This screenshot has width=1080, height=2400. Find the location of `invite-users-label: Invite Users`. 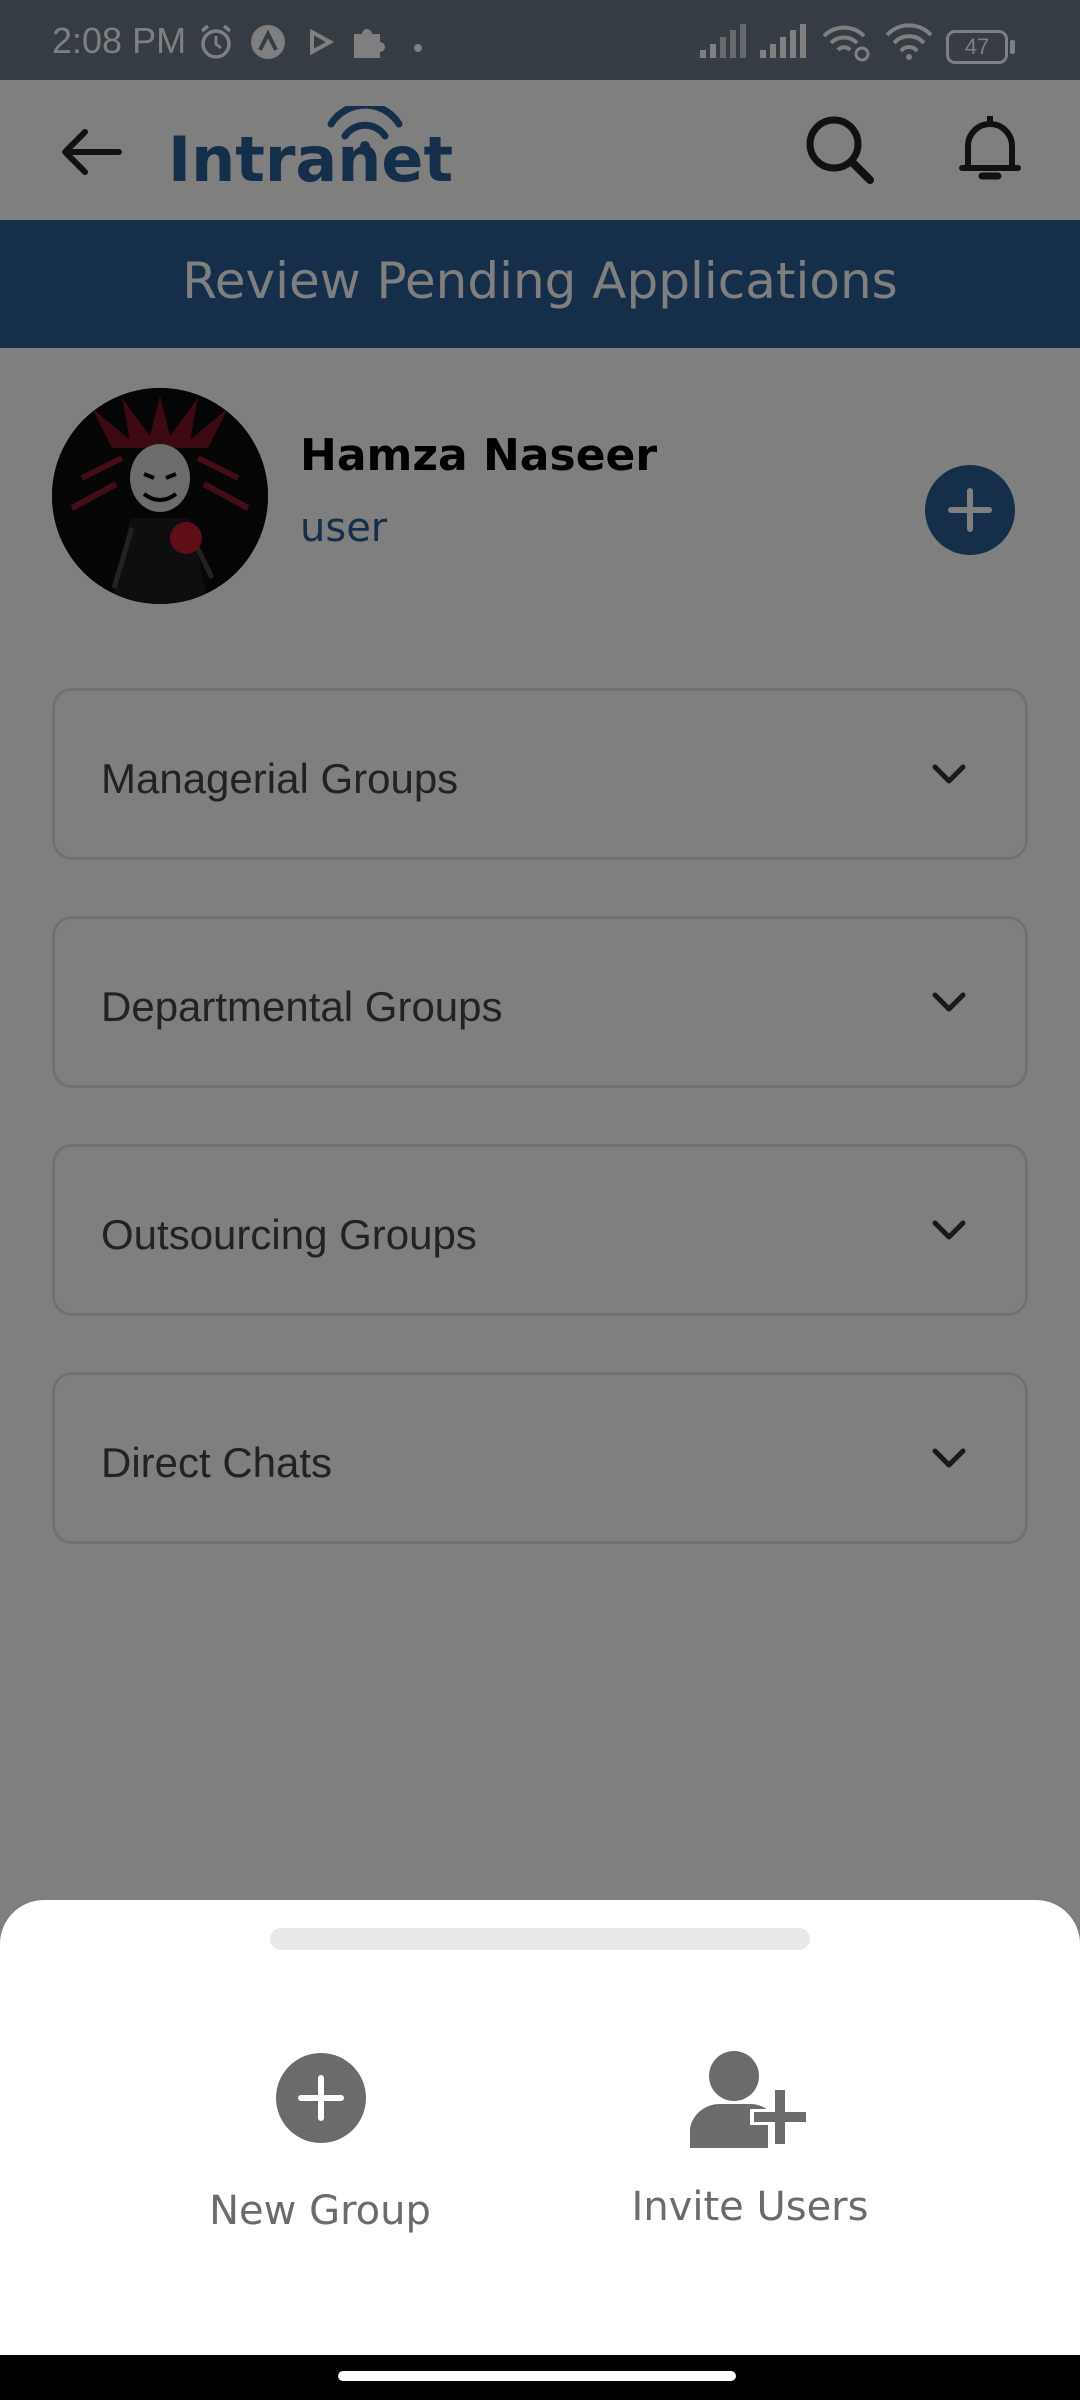

invite-users-label: Invite Users is located at coordinates (750, 2207).